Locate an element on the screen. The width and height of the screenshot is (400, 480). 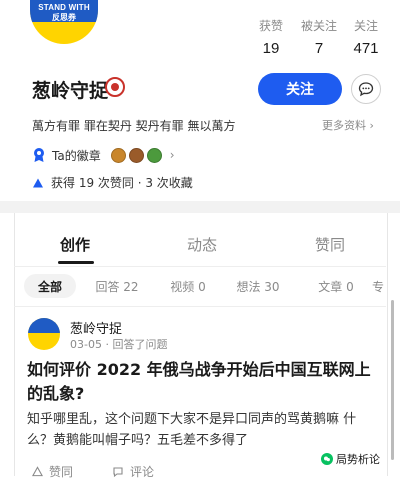
filter-all: 全部 is located at coordinates (50, 286).